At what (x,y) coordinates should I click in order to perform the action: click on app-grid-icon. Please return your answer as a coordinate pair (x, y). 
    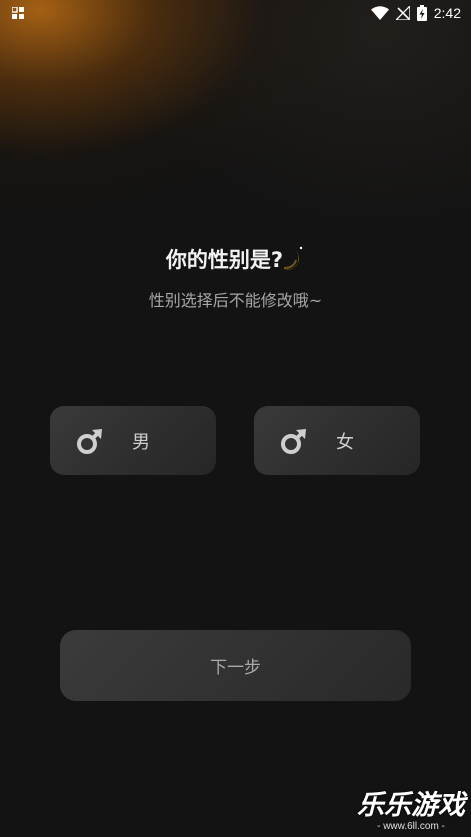
    Looking at the image, I should click on (18, 13).